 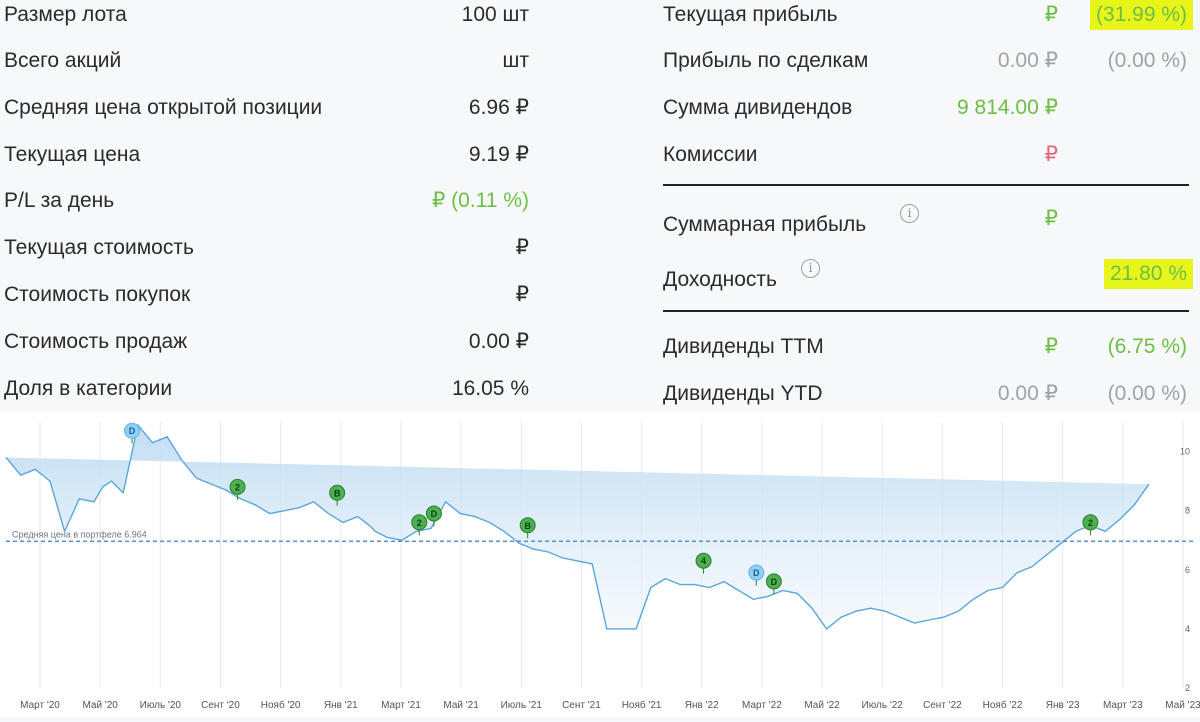 What do you see at coordinates (1051, 346) in the screenshot?
I see `dividends-ttm-value: ₽` at bounding box center [1051, 346].